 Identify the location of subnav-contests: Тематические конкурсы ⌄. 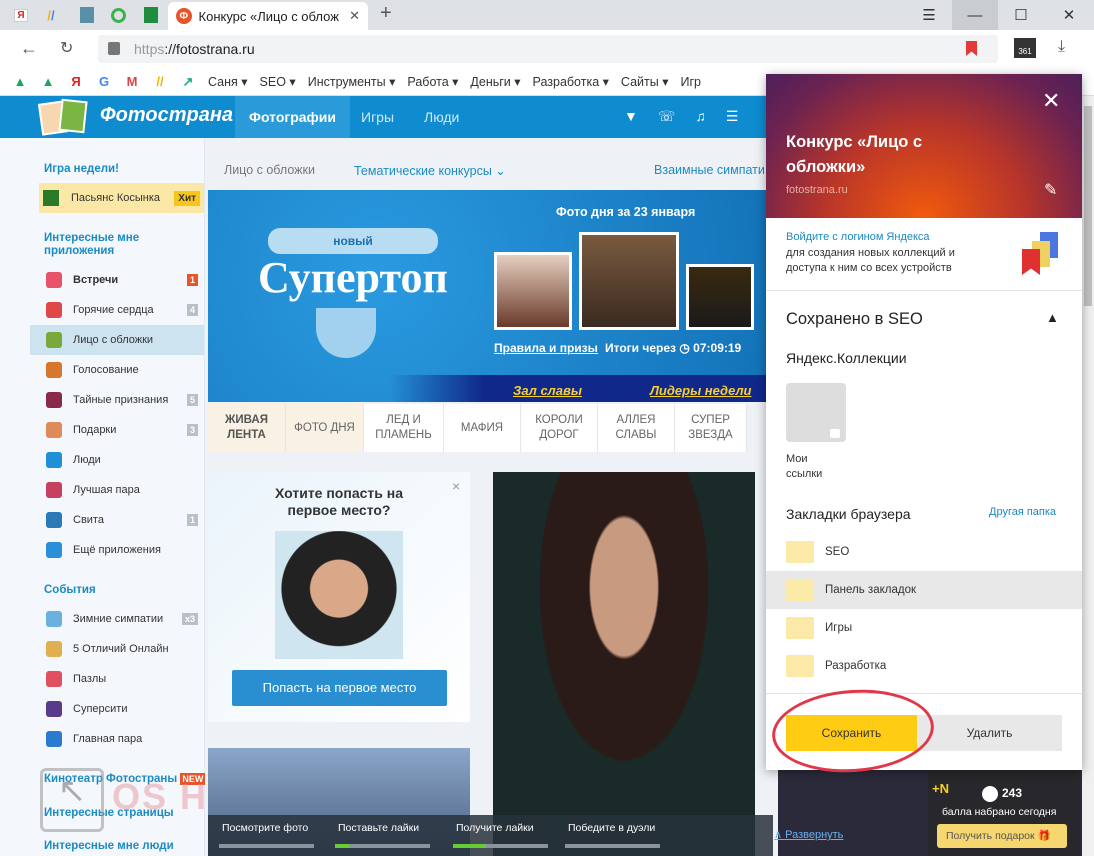
(430, 170).